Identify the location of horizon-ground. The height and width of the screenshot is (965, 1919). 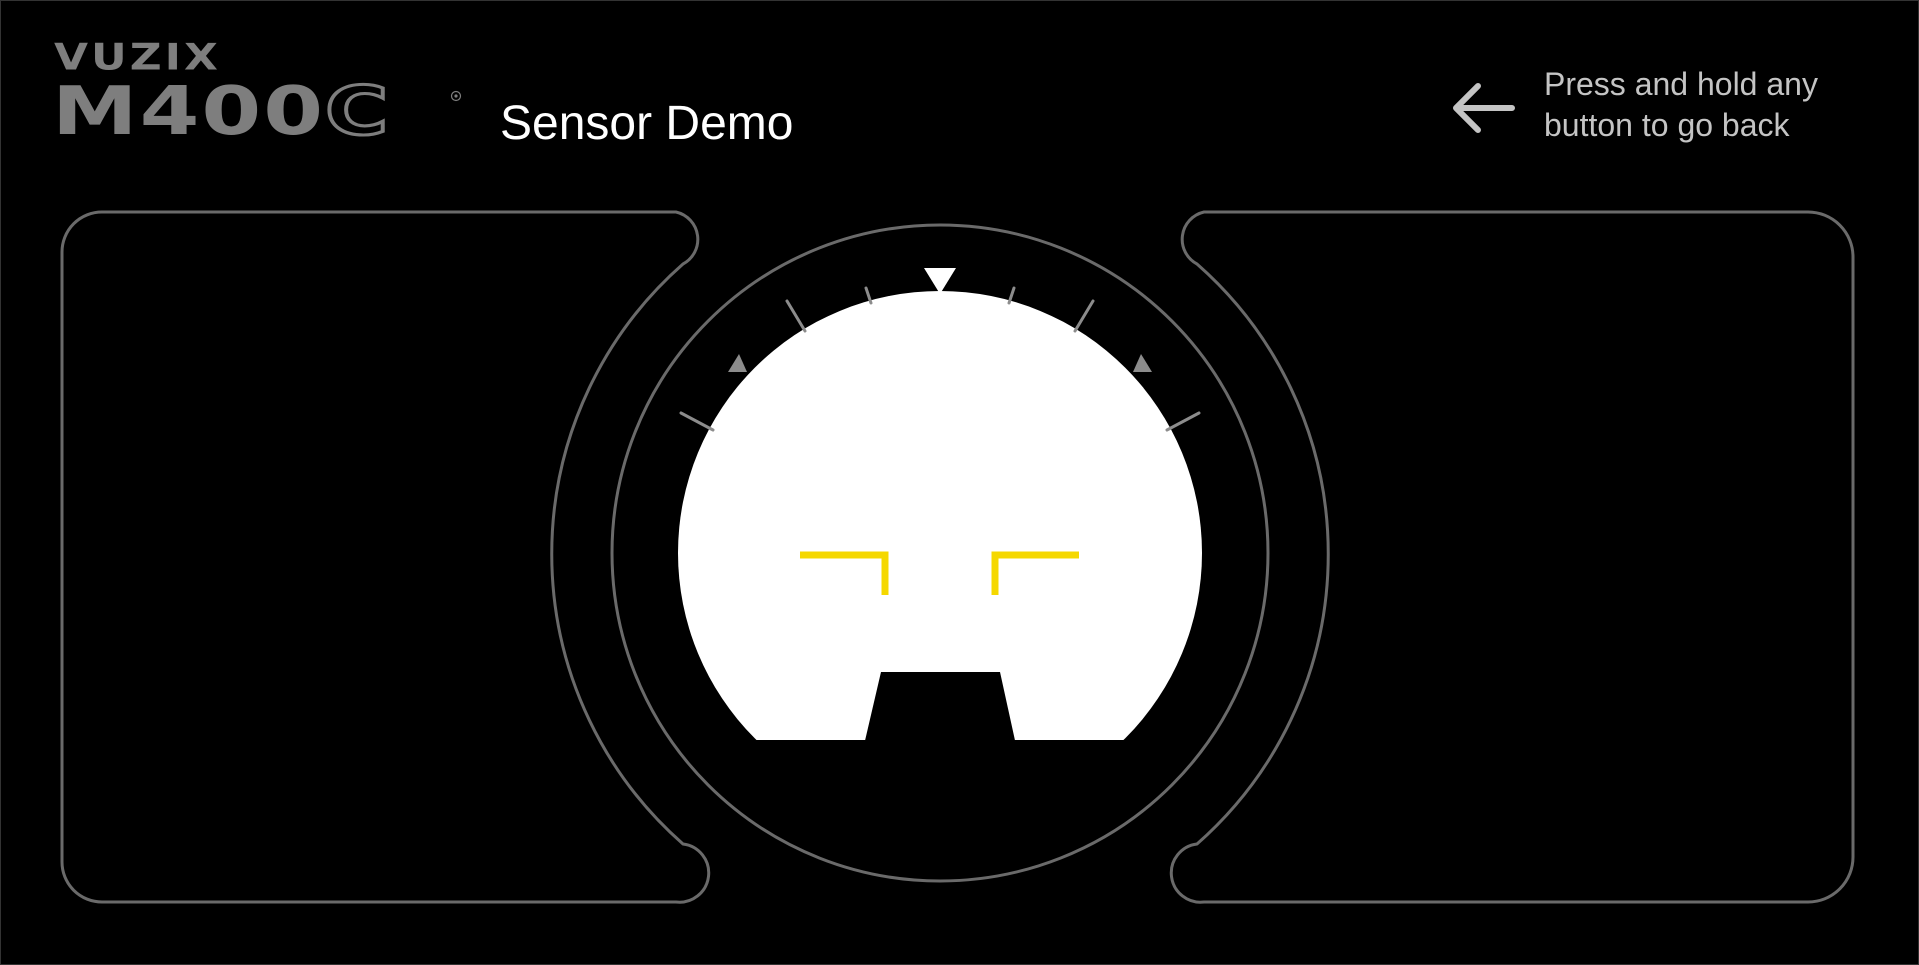
(940, 780).